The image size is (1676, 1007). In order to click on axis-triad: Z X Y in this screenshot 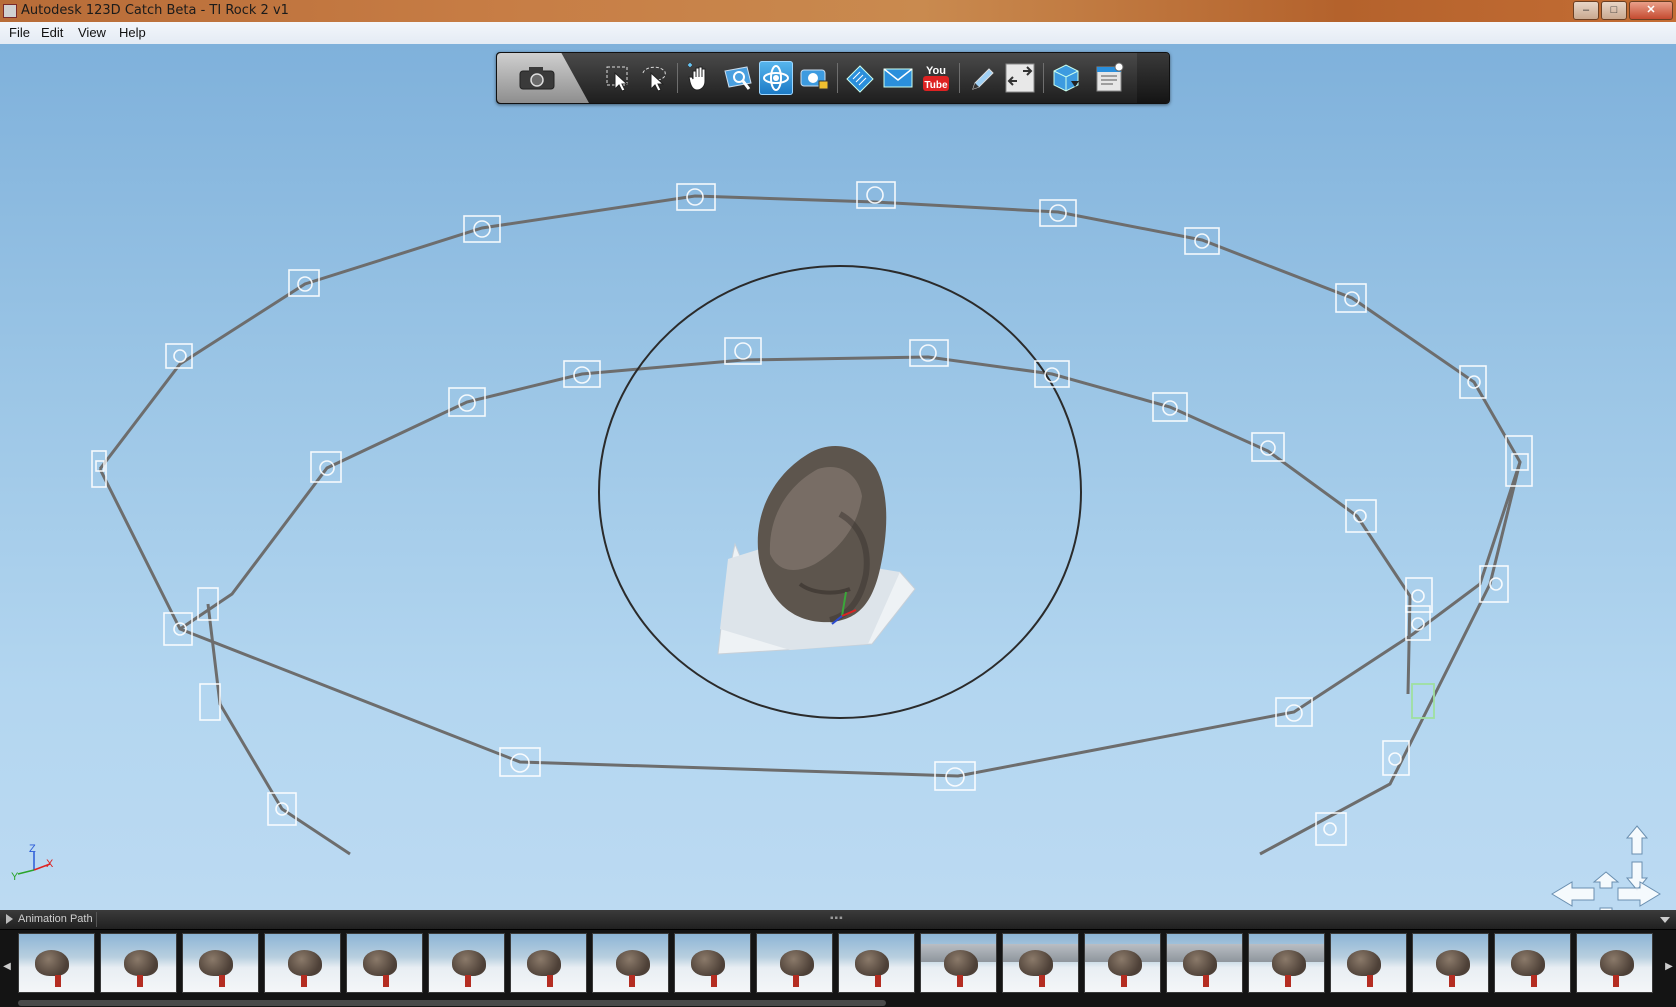, I will do `click(32, 862)`.